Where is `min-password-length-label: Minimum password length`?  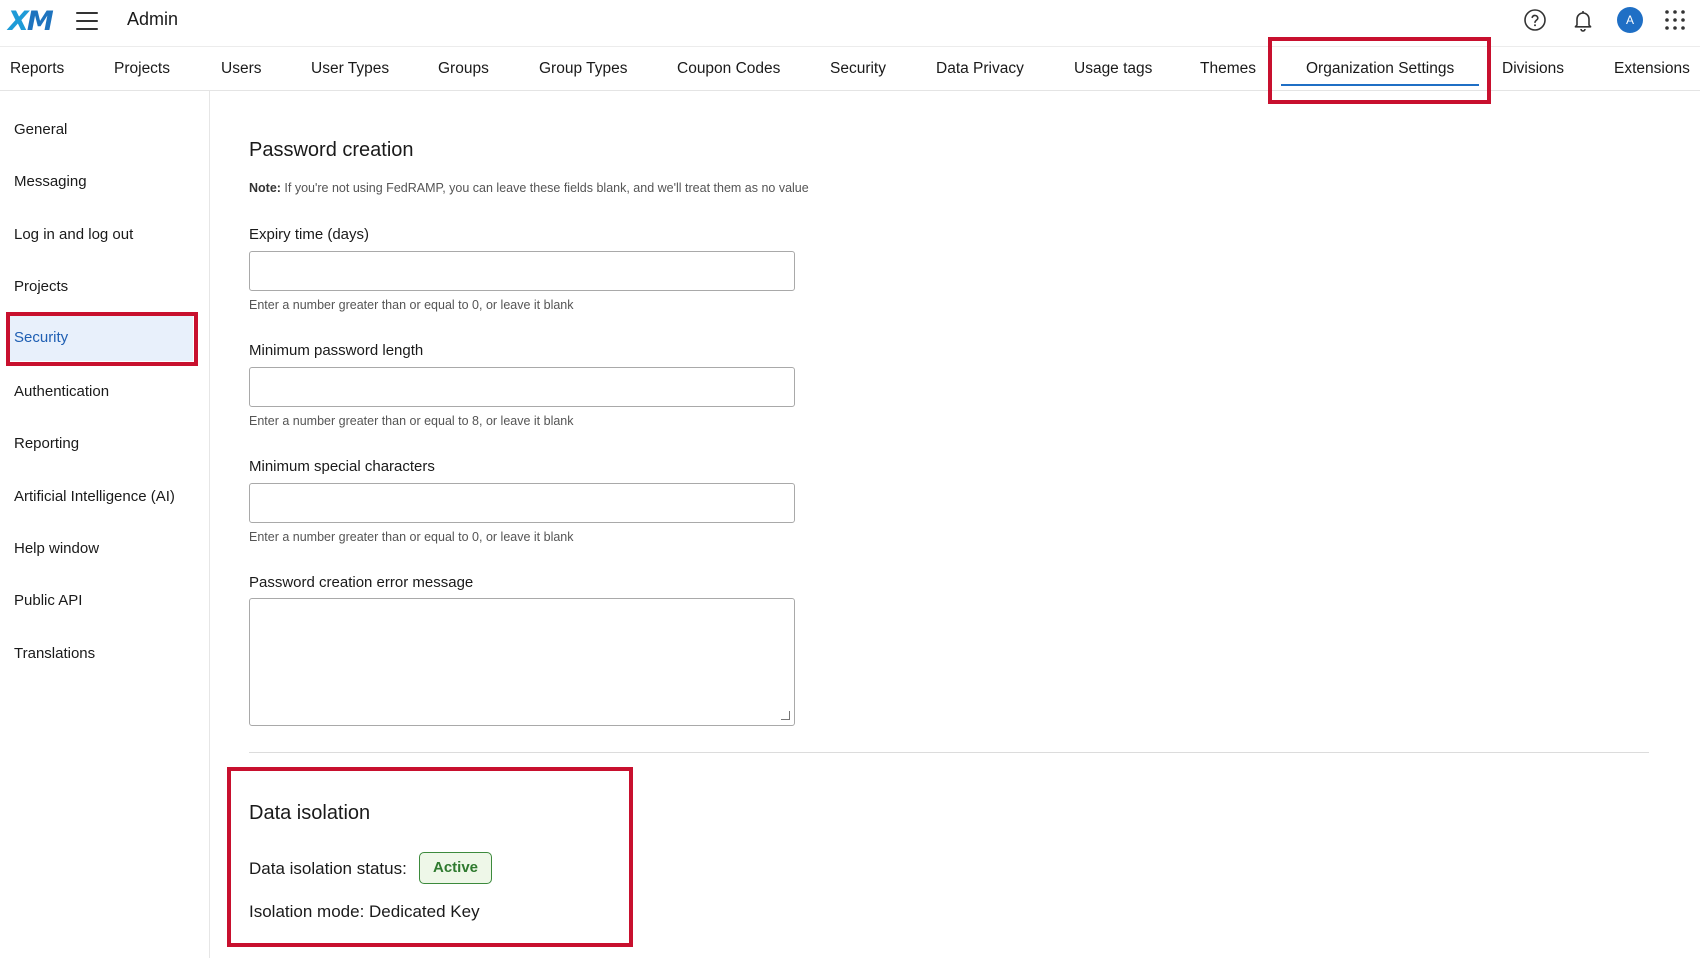
min-password-length-label: Minimum password length is located at coordinates (336, 350).